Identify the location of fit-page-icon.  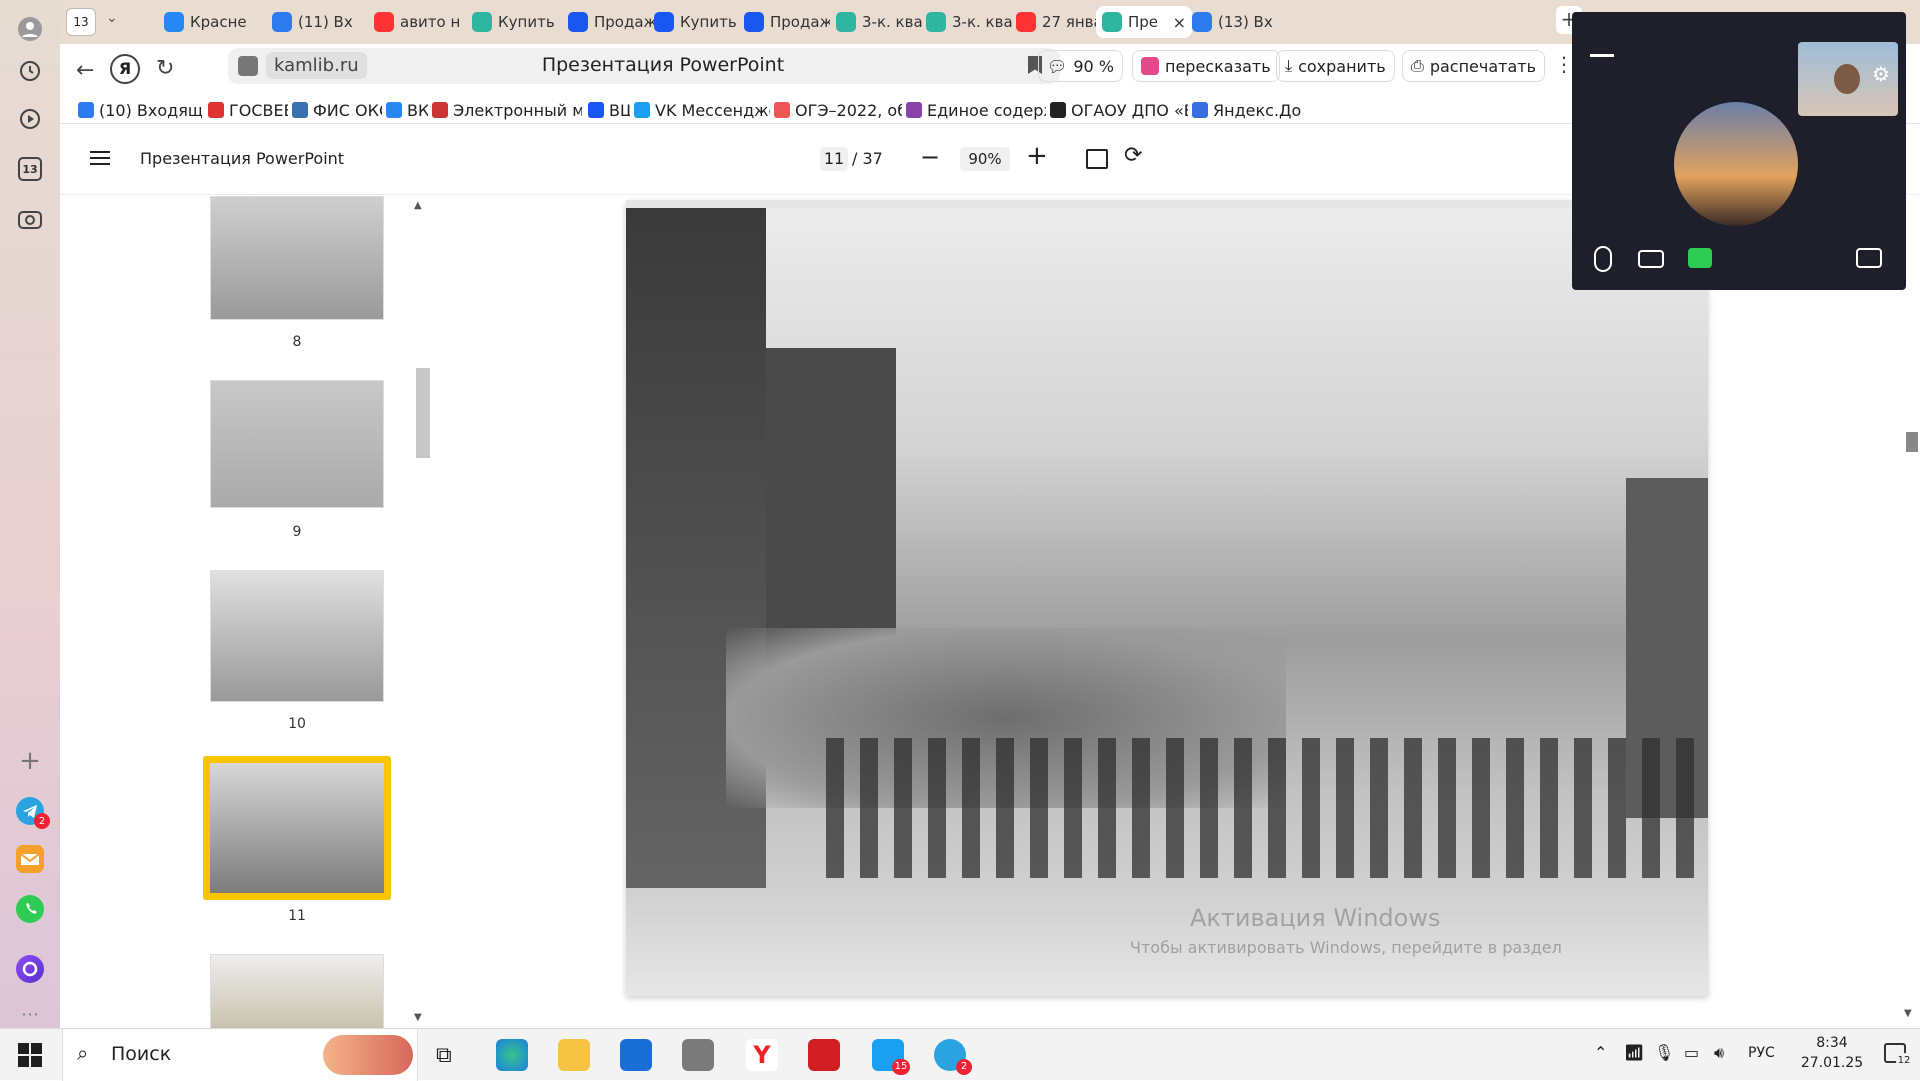
(1097, 159).